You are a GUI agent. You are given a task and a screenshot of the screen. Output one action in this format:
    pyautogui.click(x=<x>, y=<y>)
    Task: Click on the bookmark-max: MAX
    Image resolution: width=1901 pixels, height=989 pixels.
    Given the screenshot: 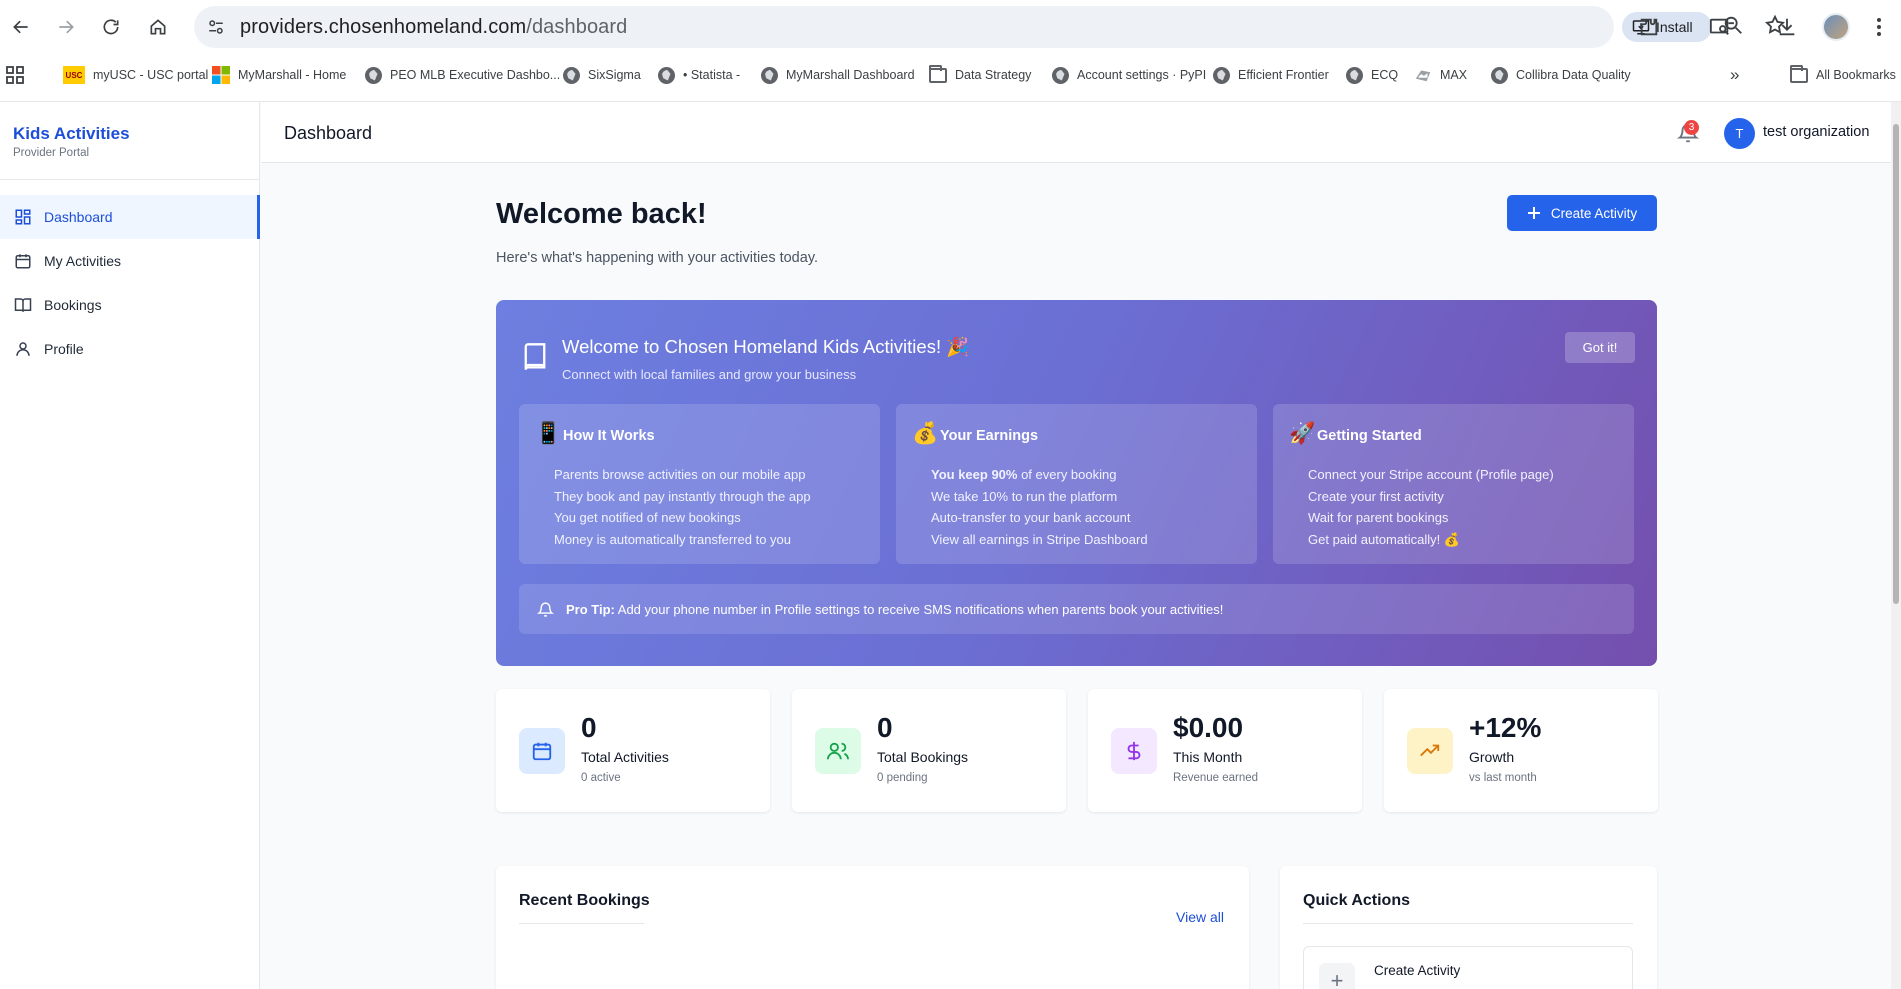 What is the action you would take?
    pyautogui.click(x=1440, y=75)
    